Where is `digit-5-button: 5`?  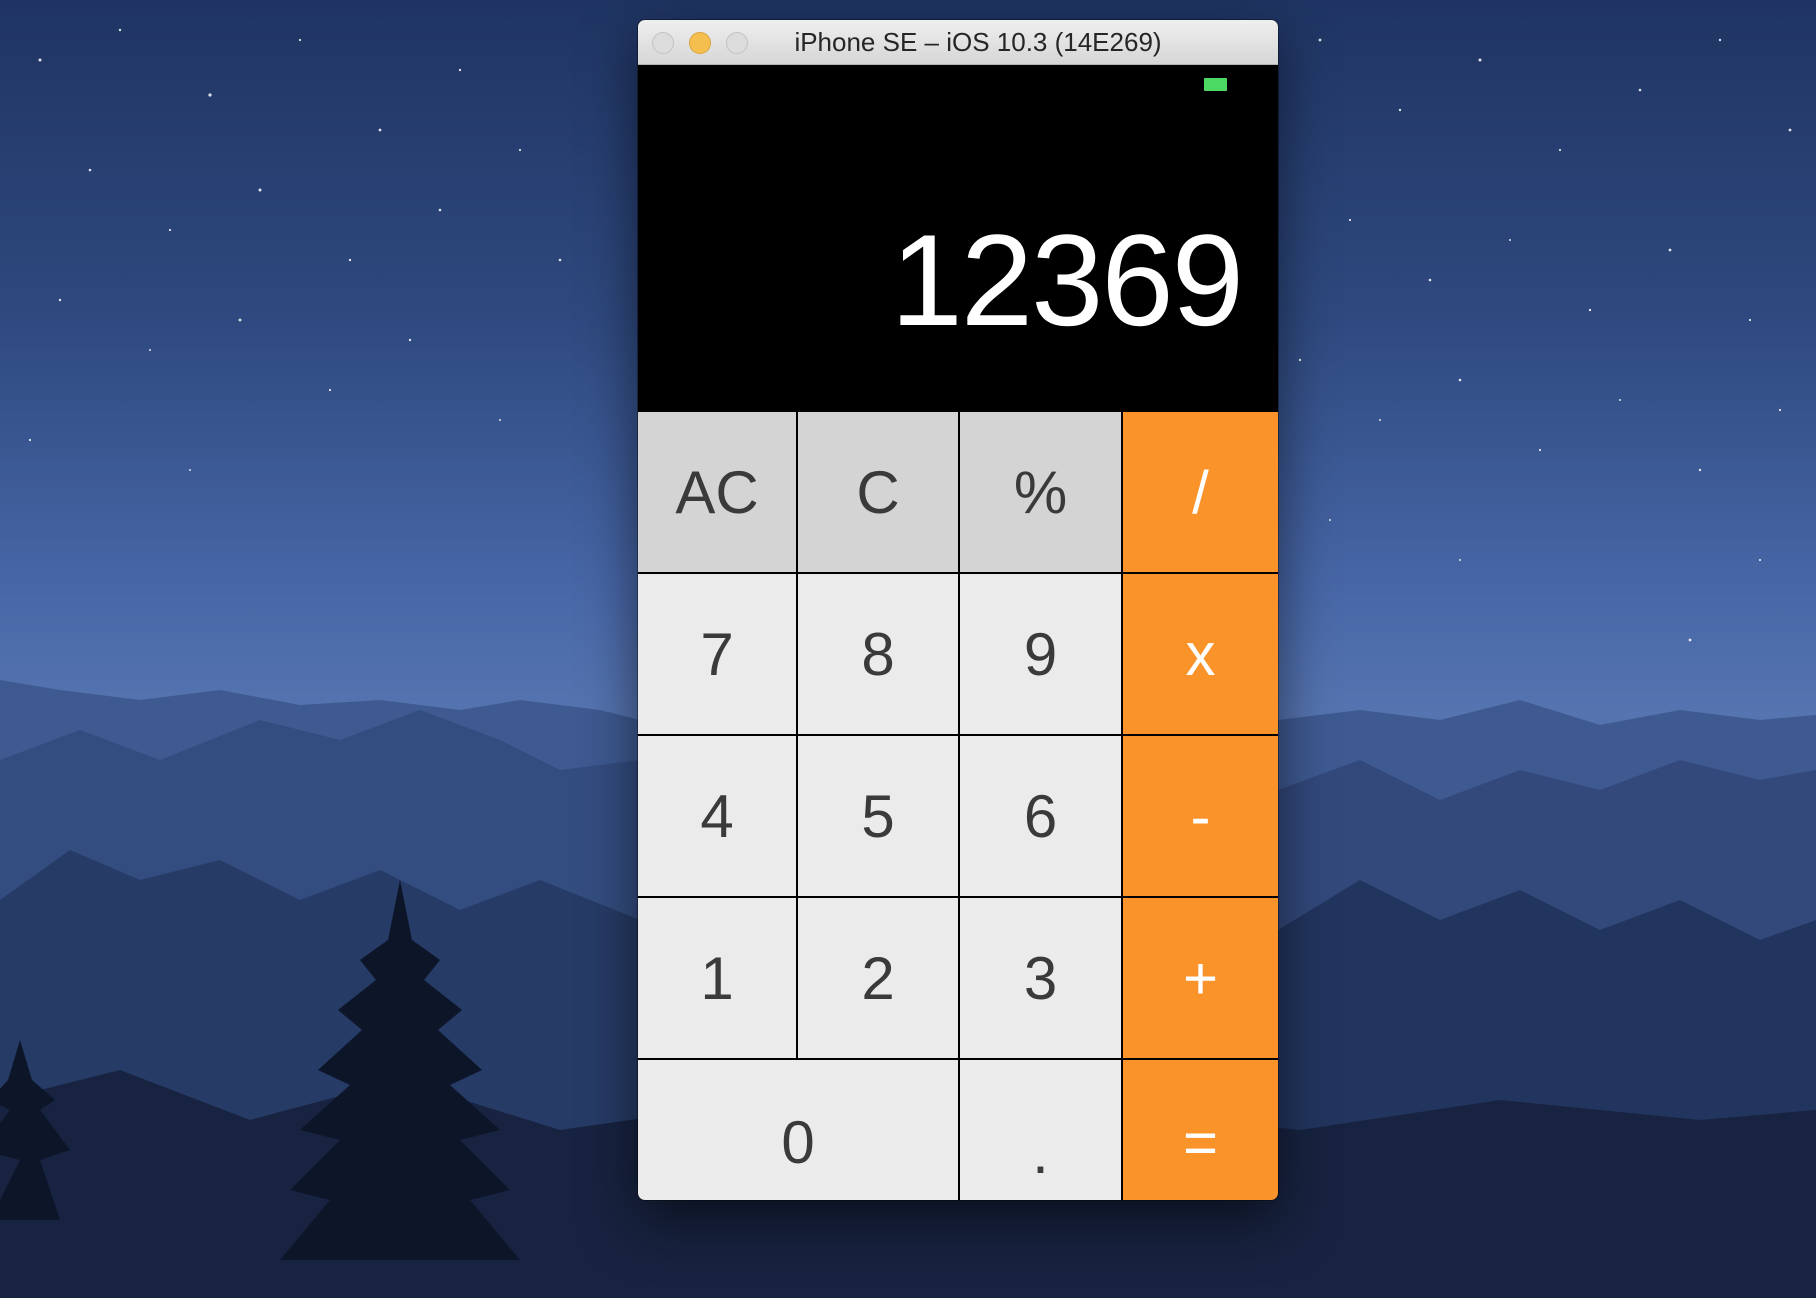
digit-5-button: 5 is located at coordinates (879, 817).